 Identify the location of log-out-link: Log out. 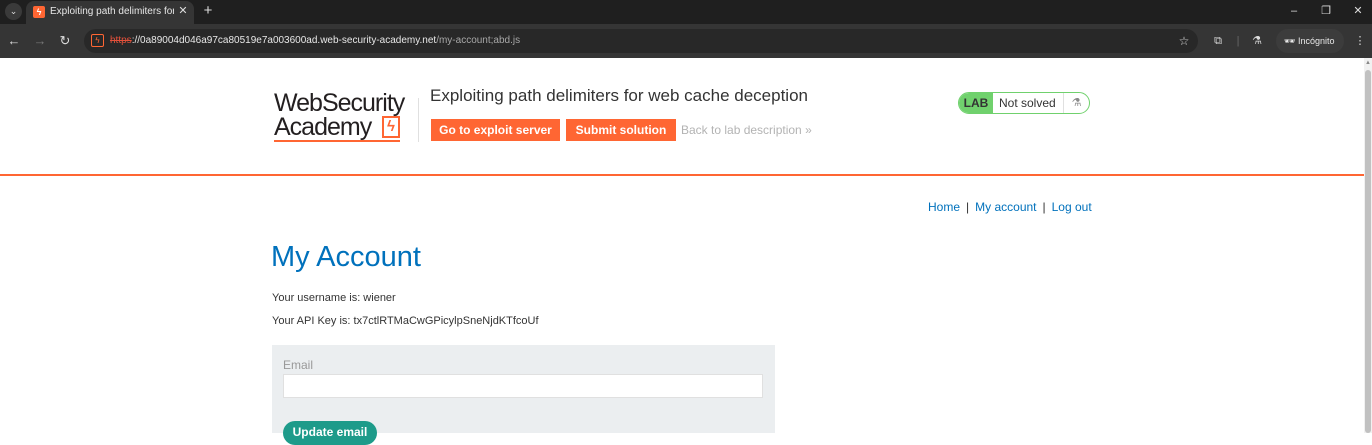
(1072, 207).